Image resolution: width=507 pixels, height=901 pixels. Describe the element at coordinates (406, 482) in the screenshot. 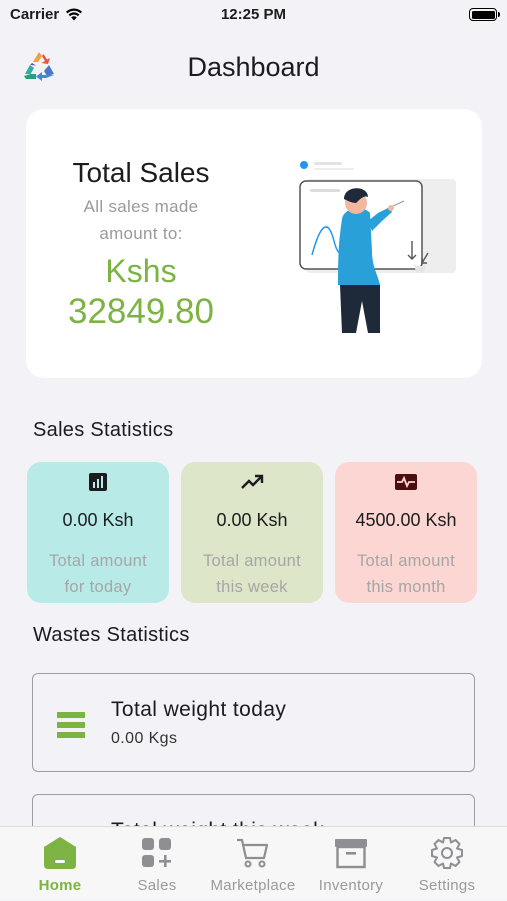

I see `monitor-heart-icon` at that location.